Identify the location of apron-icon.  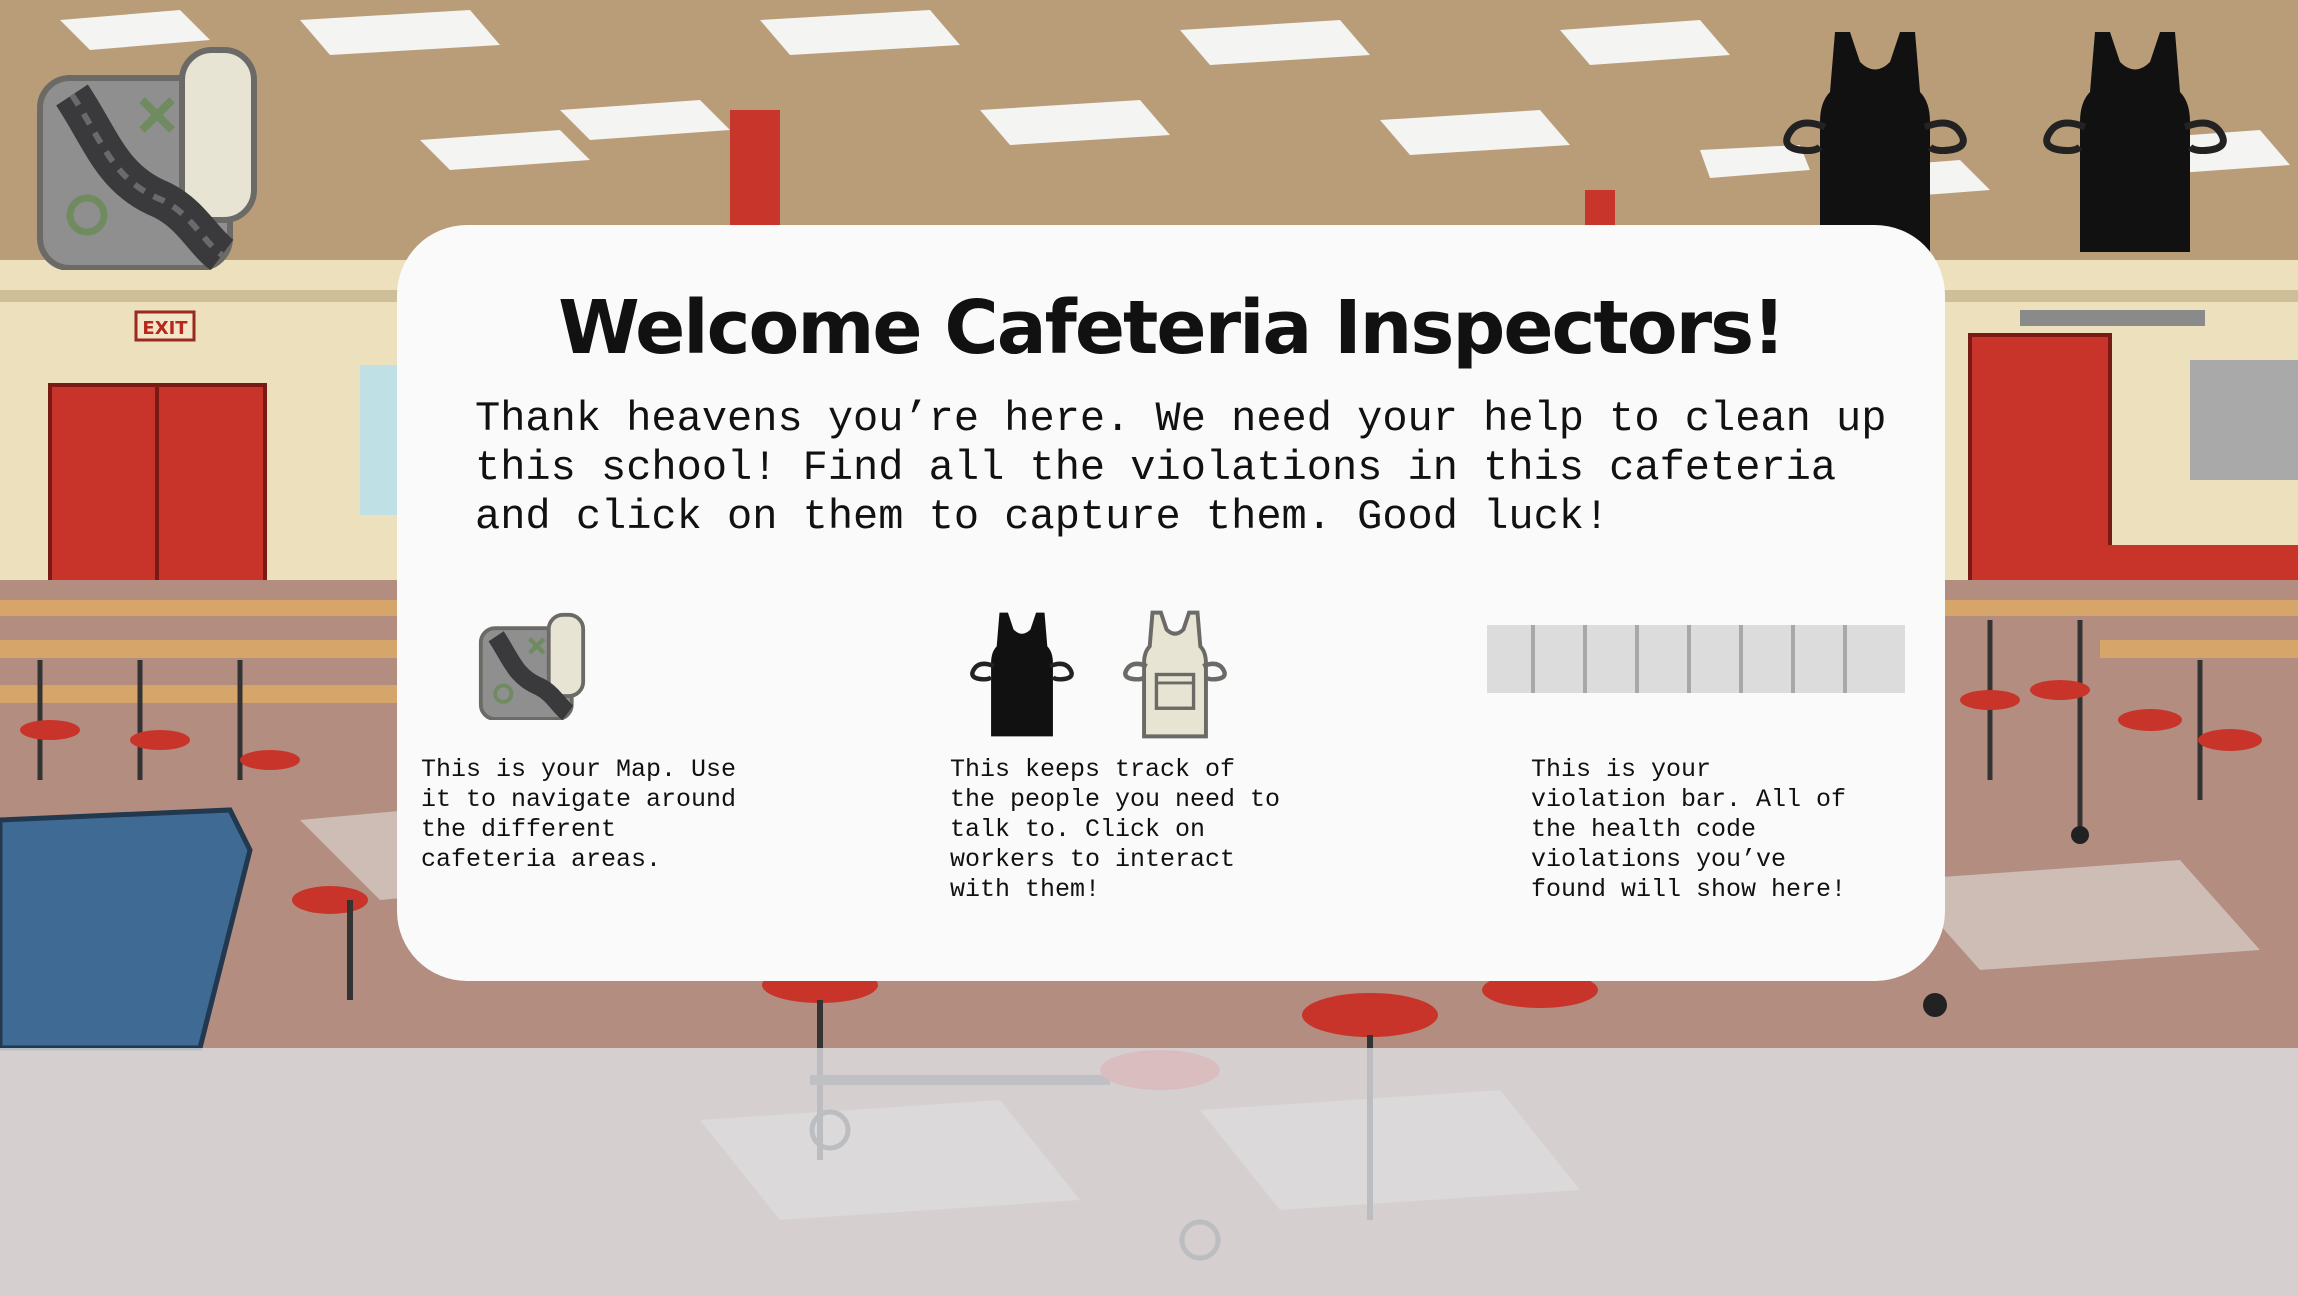
(1022, 674).